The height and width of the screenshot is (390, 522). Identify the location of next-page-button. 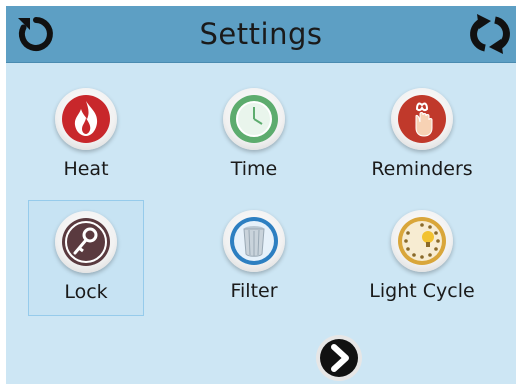
(339, 358).